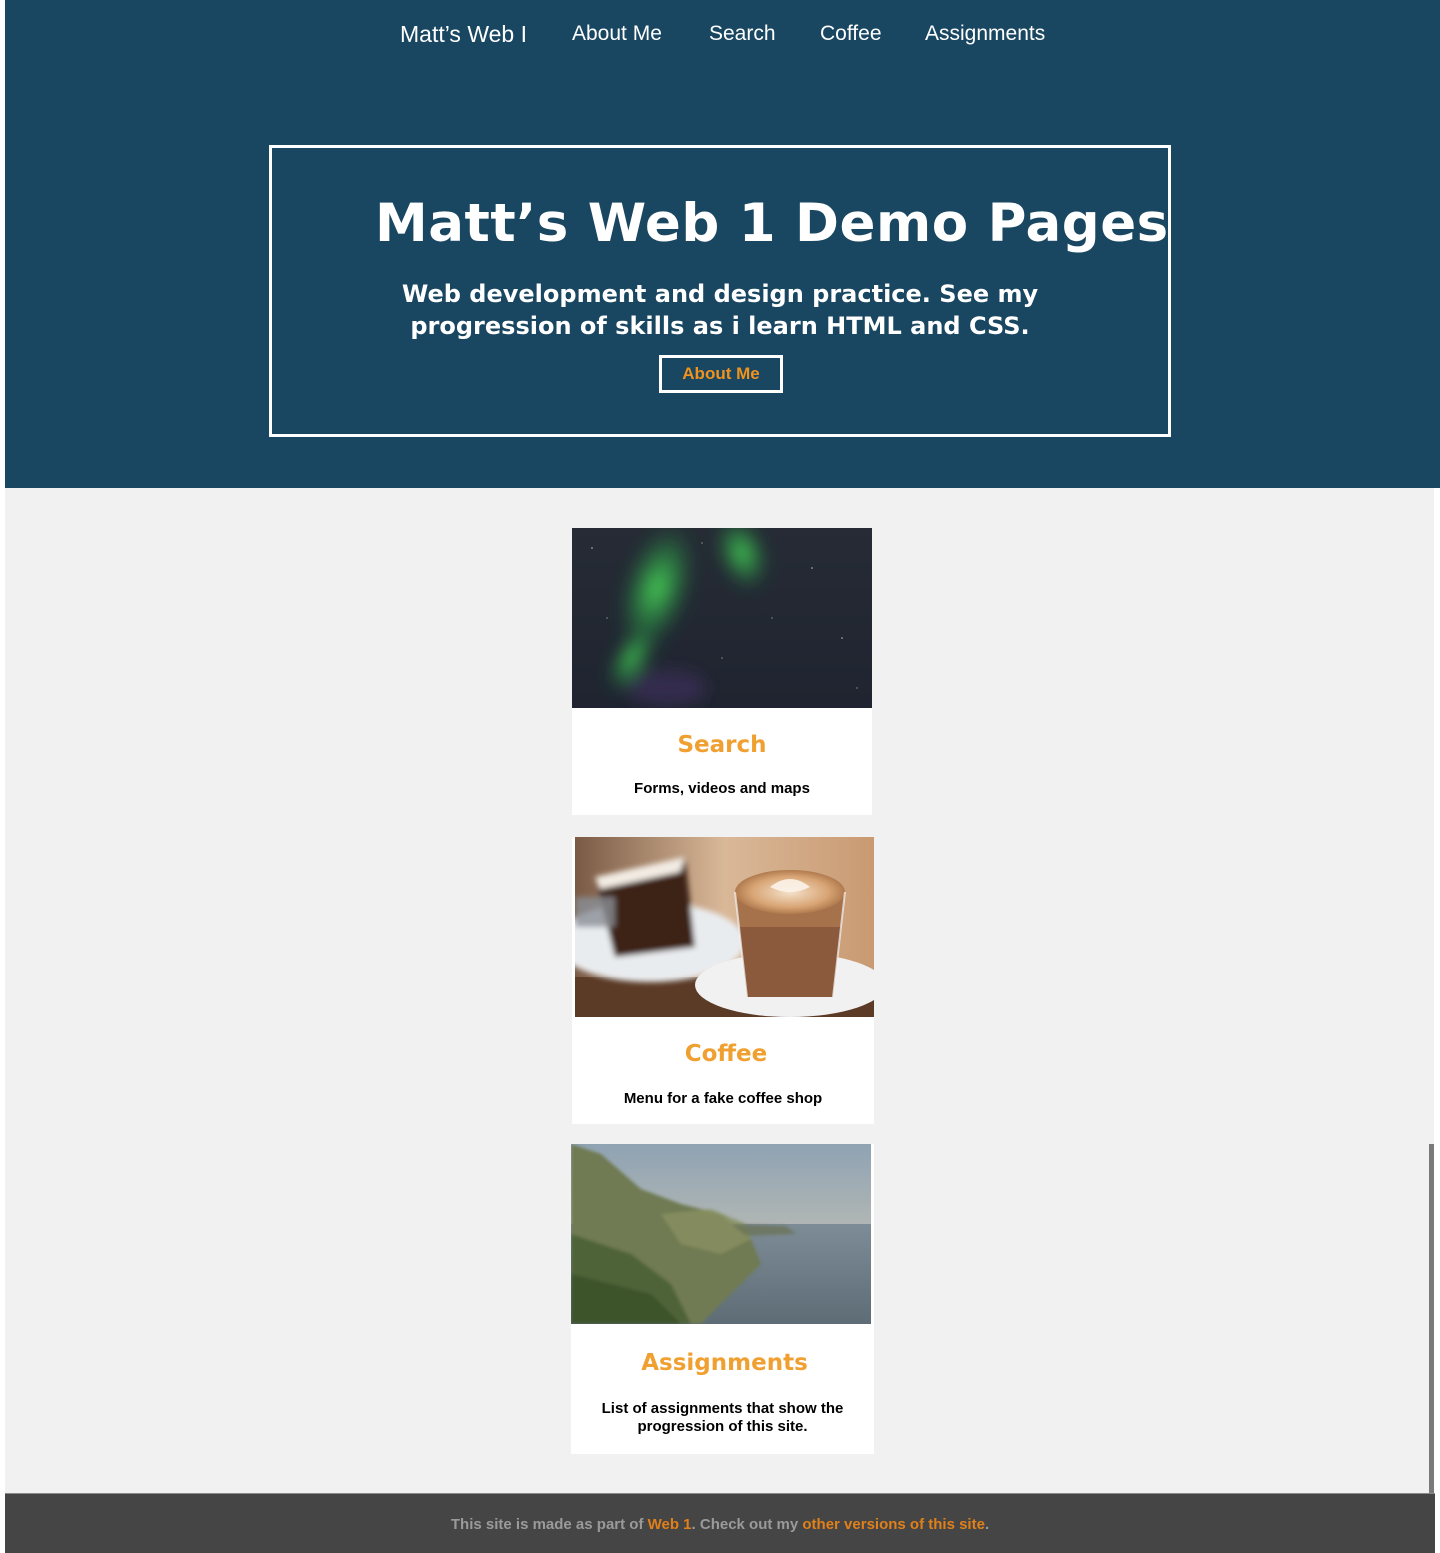 The height and width of the screenshot is (1553, 1440). Describe the element at coordinates (851, 34) in the screenshot. I see `nav-item-coffee: Coffee` at that location.